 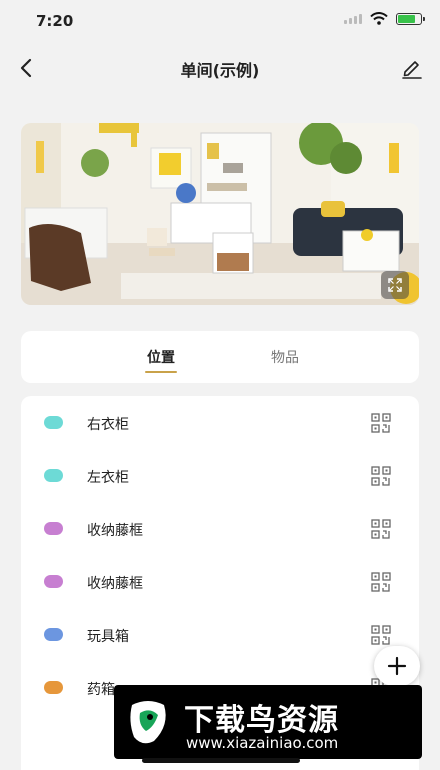 I want to click on wifi-icon, so click(x=379, y=18).